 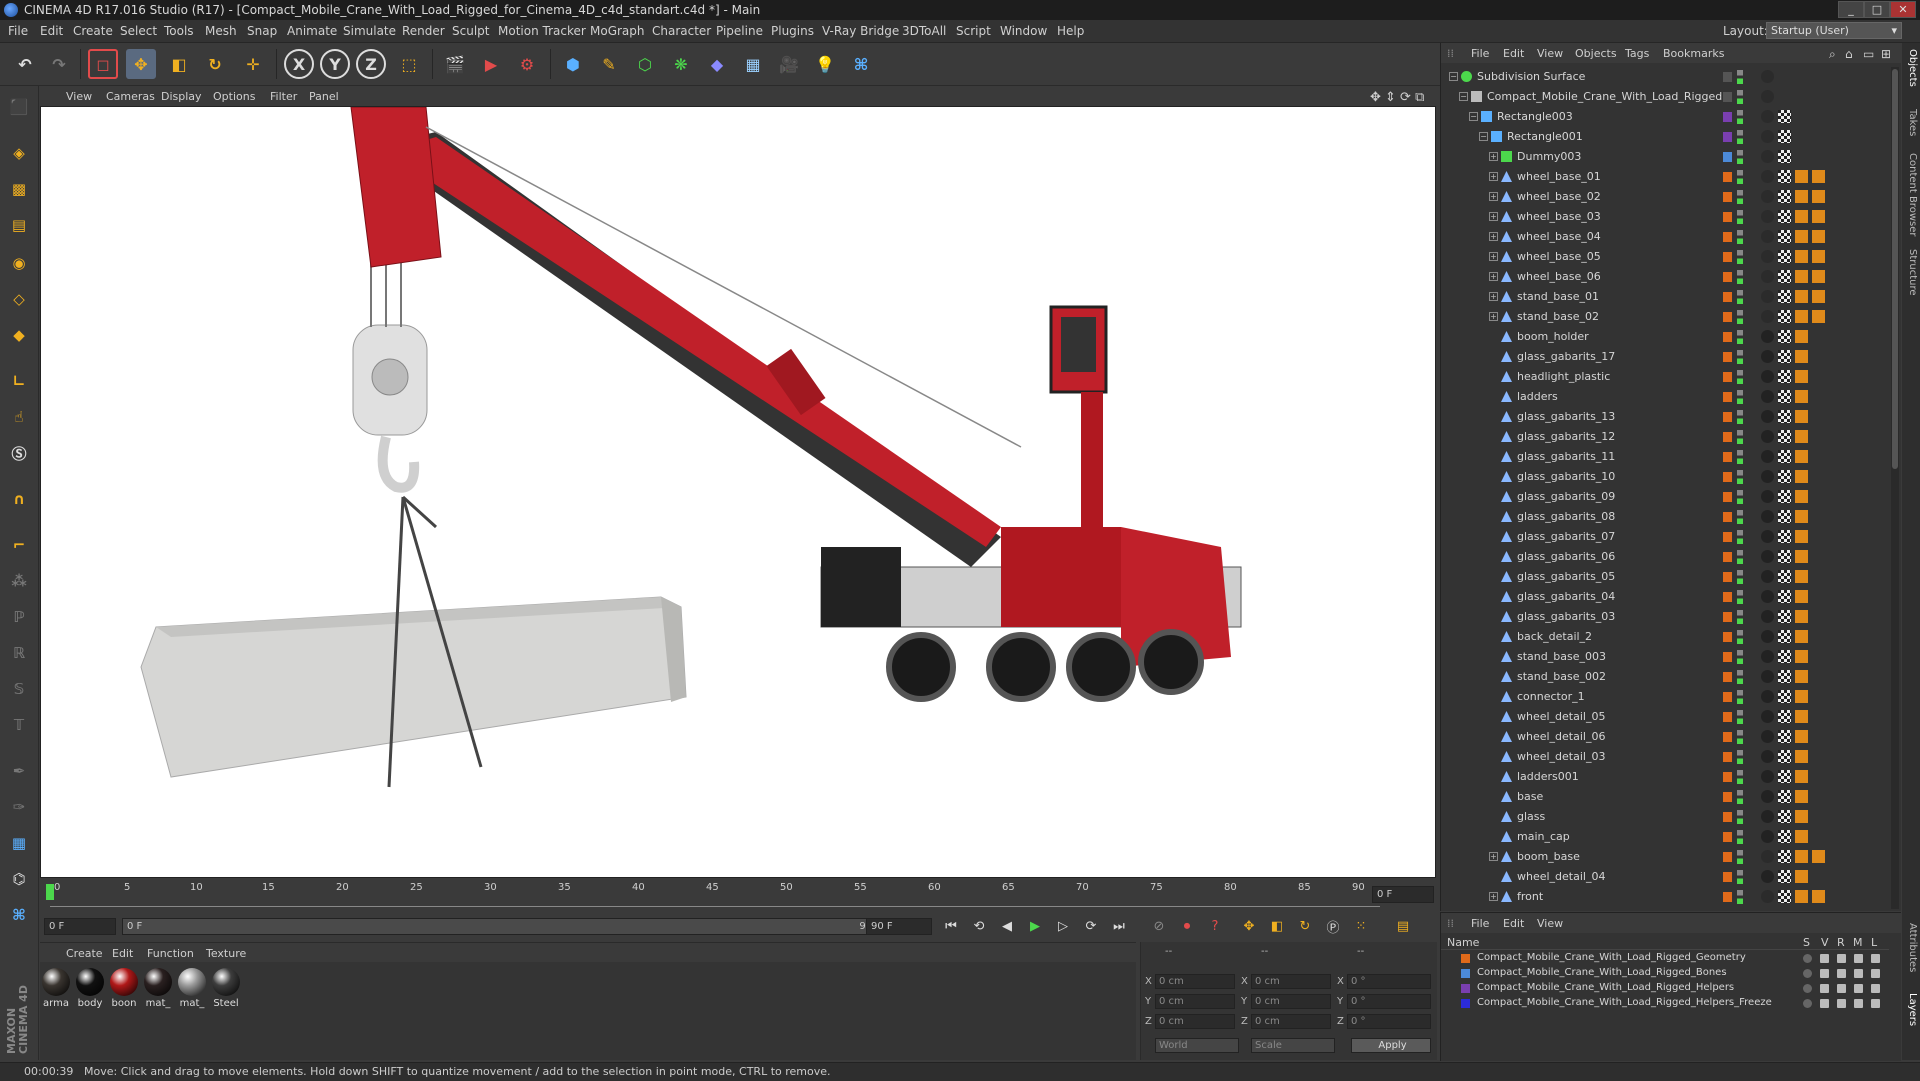 I want to click on object-row: main_cap, so click(x=1665, y=837).